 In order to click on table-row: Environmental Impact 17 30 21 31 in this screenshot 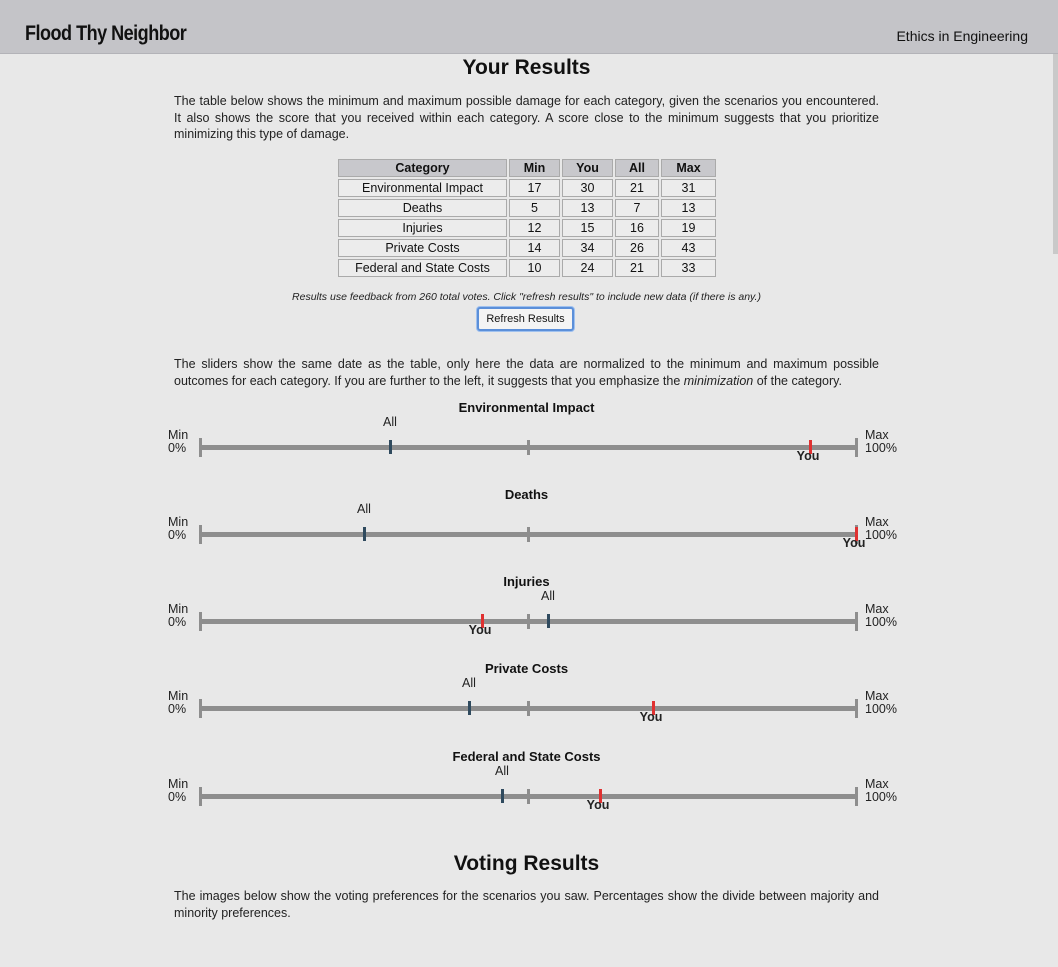, I will do `click(527, 188)`.